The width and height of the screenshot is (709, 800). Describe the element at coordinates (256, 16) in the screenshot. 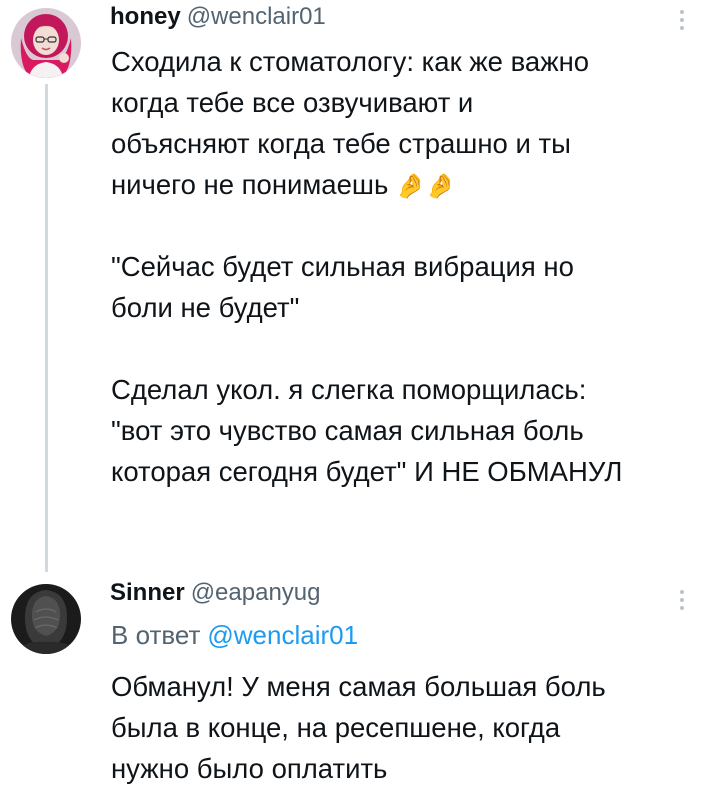

I see `user-handle: @wenclair01` at that location.